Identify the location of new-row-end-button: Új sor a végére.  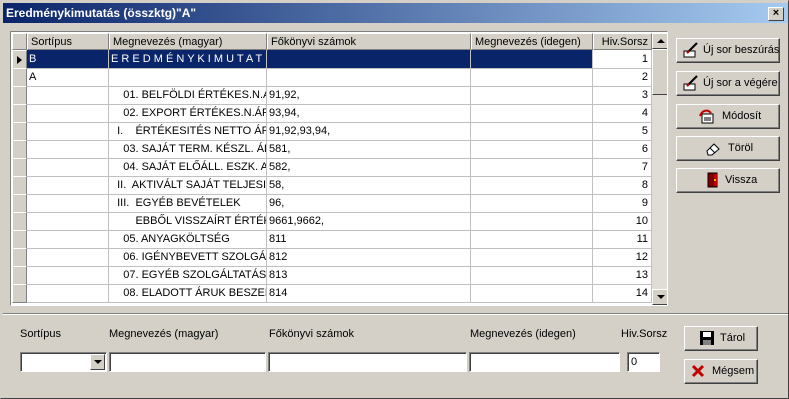
(728, 83).